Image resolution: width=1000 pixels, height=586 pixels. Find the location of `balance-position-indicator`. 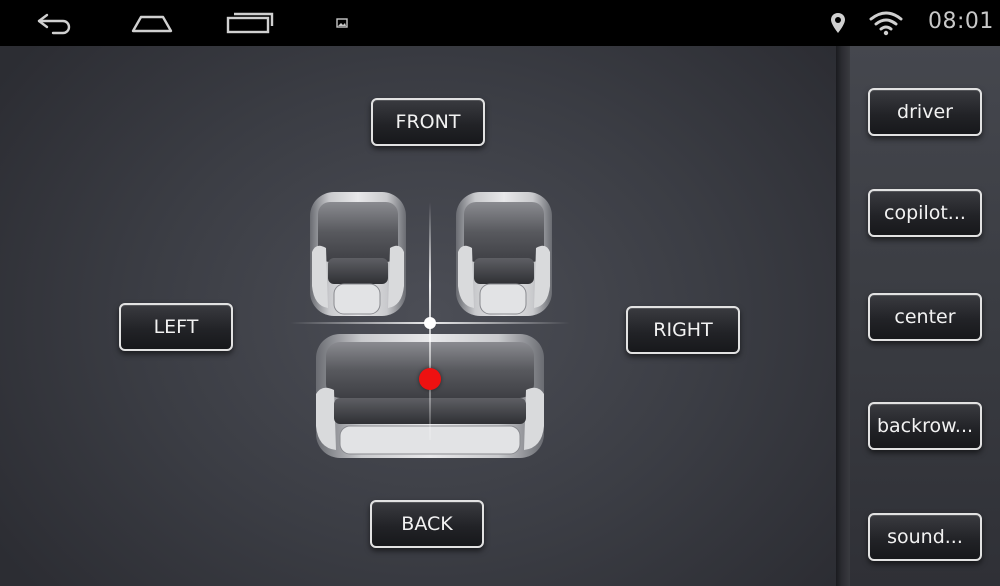

balance-position-indicator is located at coordinates (430, 379).